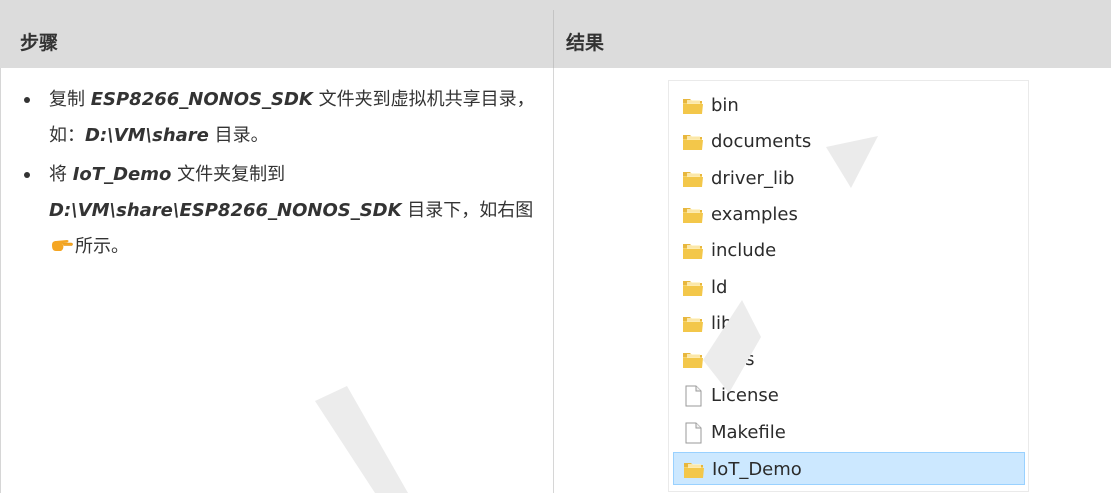 Image resolution: width=1111 pixels, height=493 pixels. Describe the element at coordinates (70, 99) in the screenshot. I see `step1-text-a: 复制` at that location.